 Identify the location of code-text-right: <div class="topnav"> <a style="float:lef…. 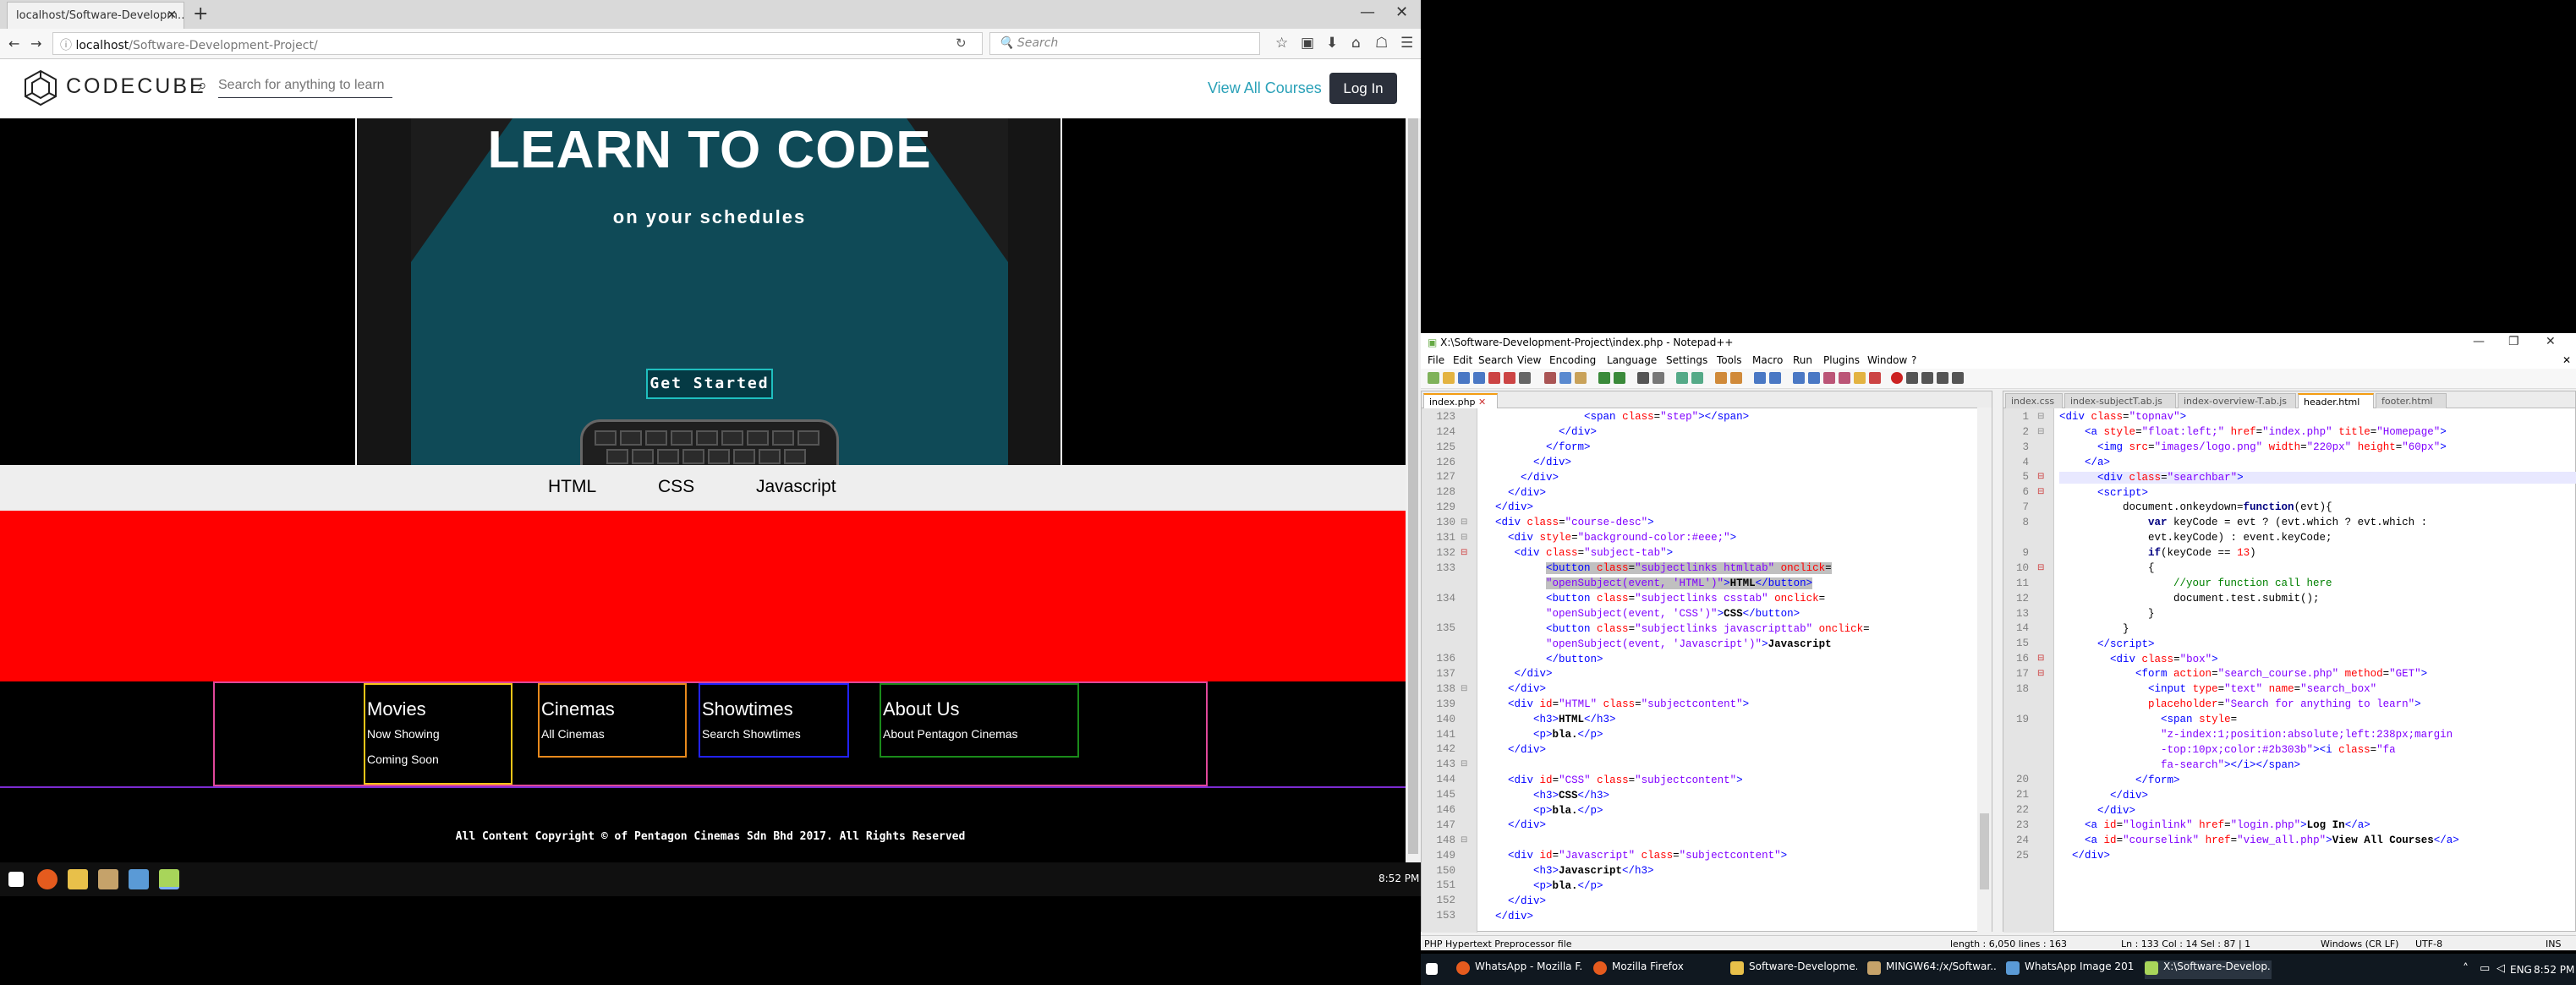
(2317, 637).